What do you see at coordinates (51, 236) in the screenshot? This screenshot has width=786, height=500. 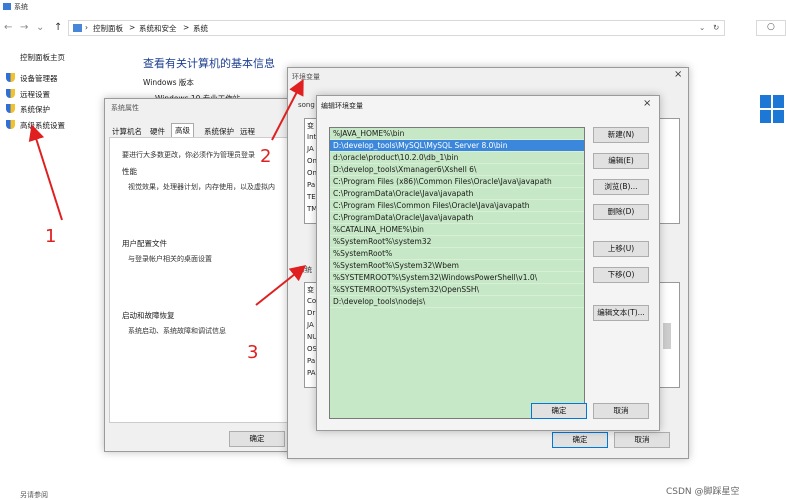 I see `annotation-number-1: 1` at bounding box center [51, 236].